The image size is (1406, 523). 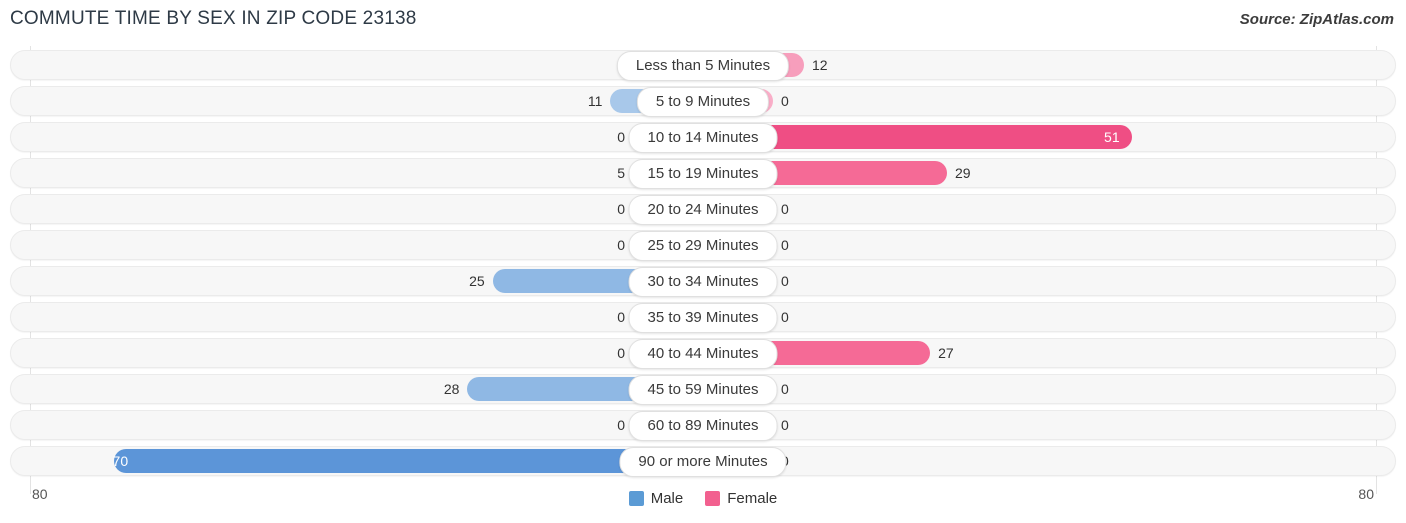 What do you see at coordinates (366, 281) in the screenshot?
I see `male-bar-area: 25` at bounding box center [366, 281].